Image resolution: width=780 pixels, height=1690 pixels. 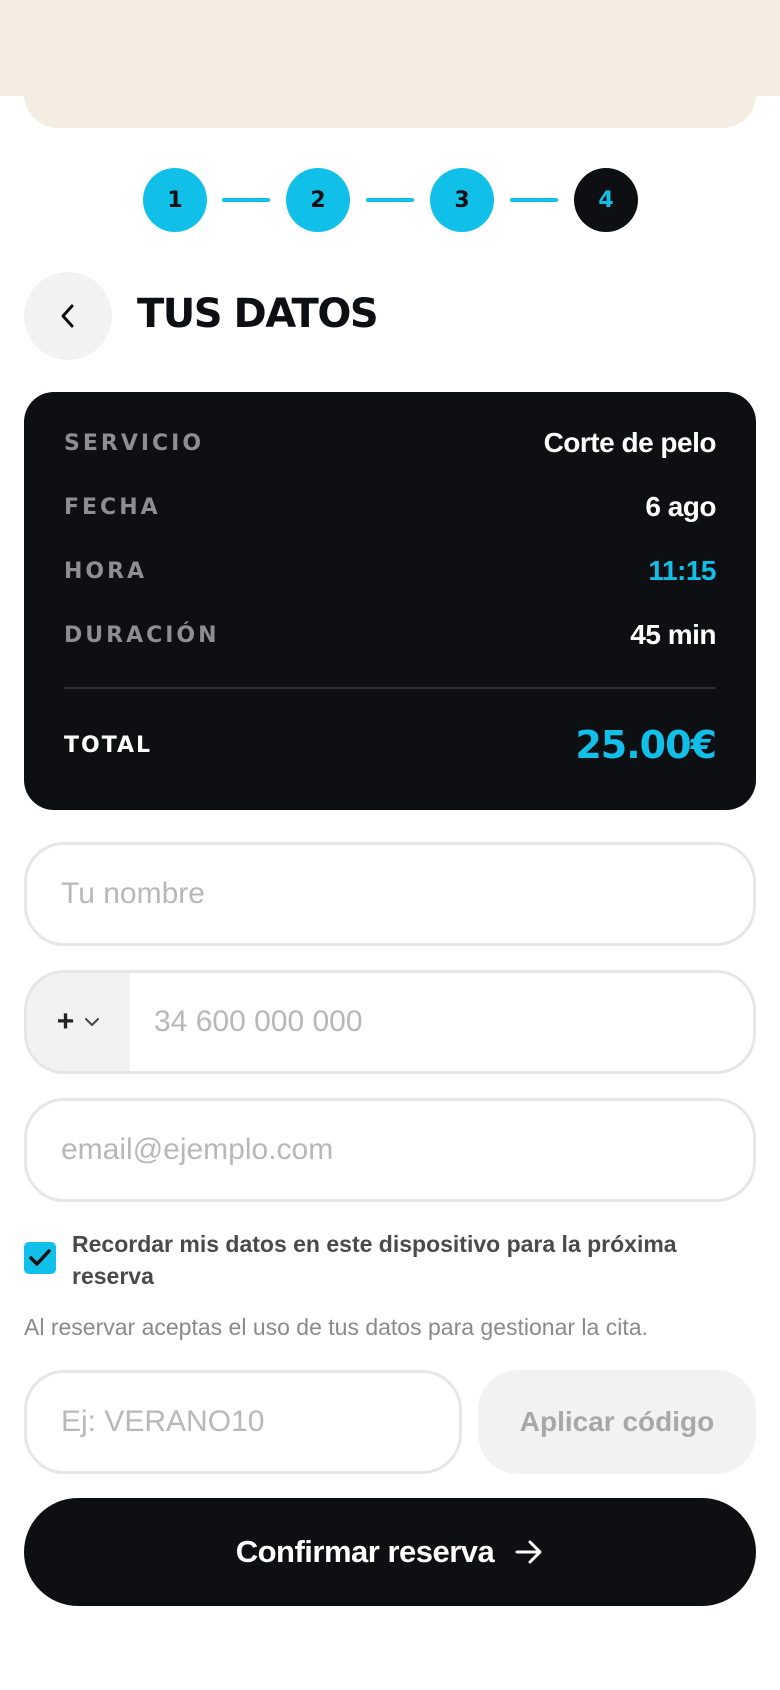 What do you see at coordinates (175, 200) in the screenshot?
I see `step-1: 1` at bounding box center [175, 200].